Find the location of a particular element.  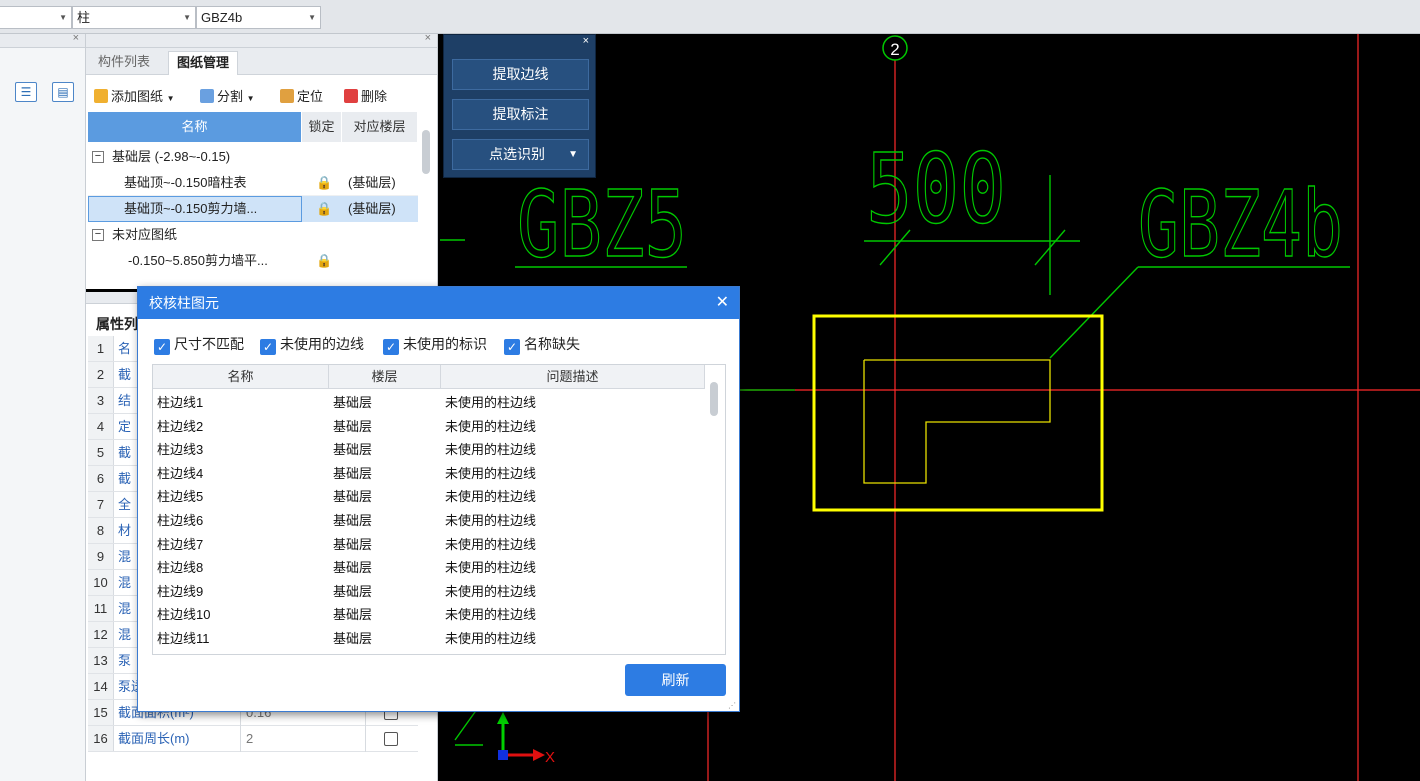

add-drawing-button: 添加图纸 ▼ is located at coordinates (134, 95).